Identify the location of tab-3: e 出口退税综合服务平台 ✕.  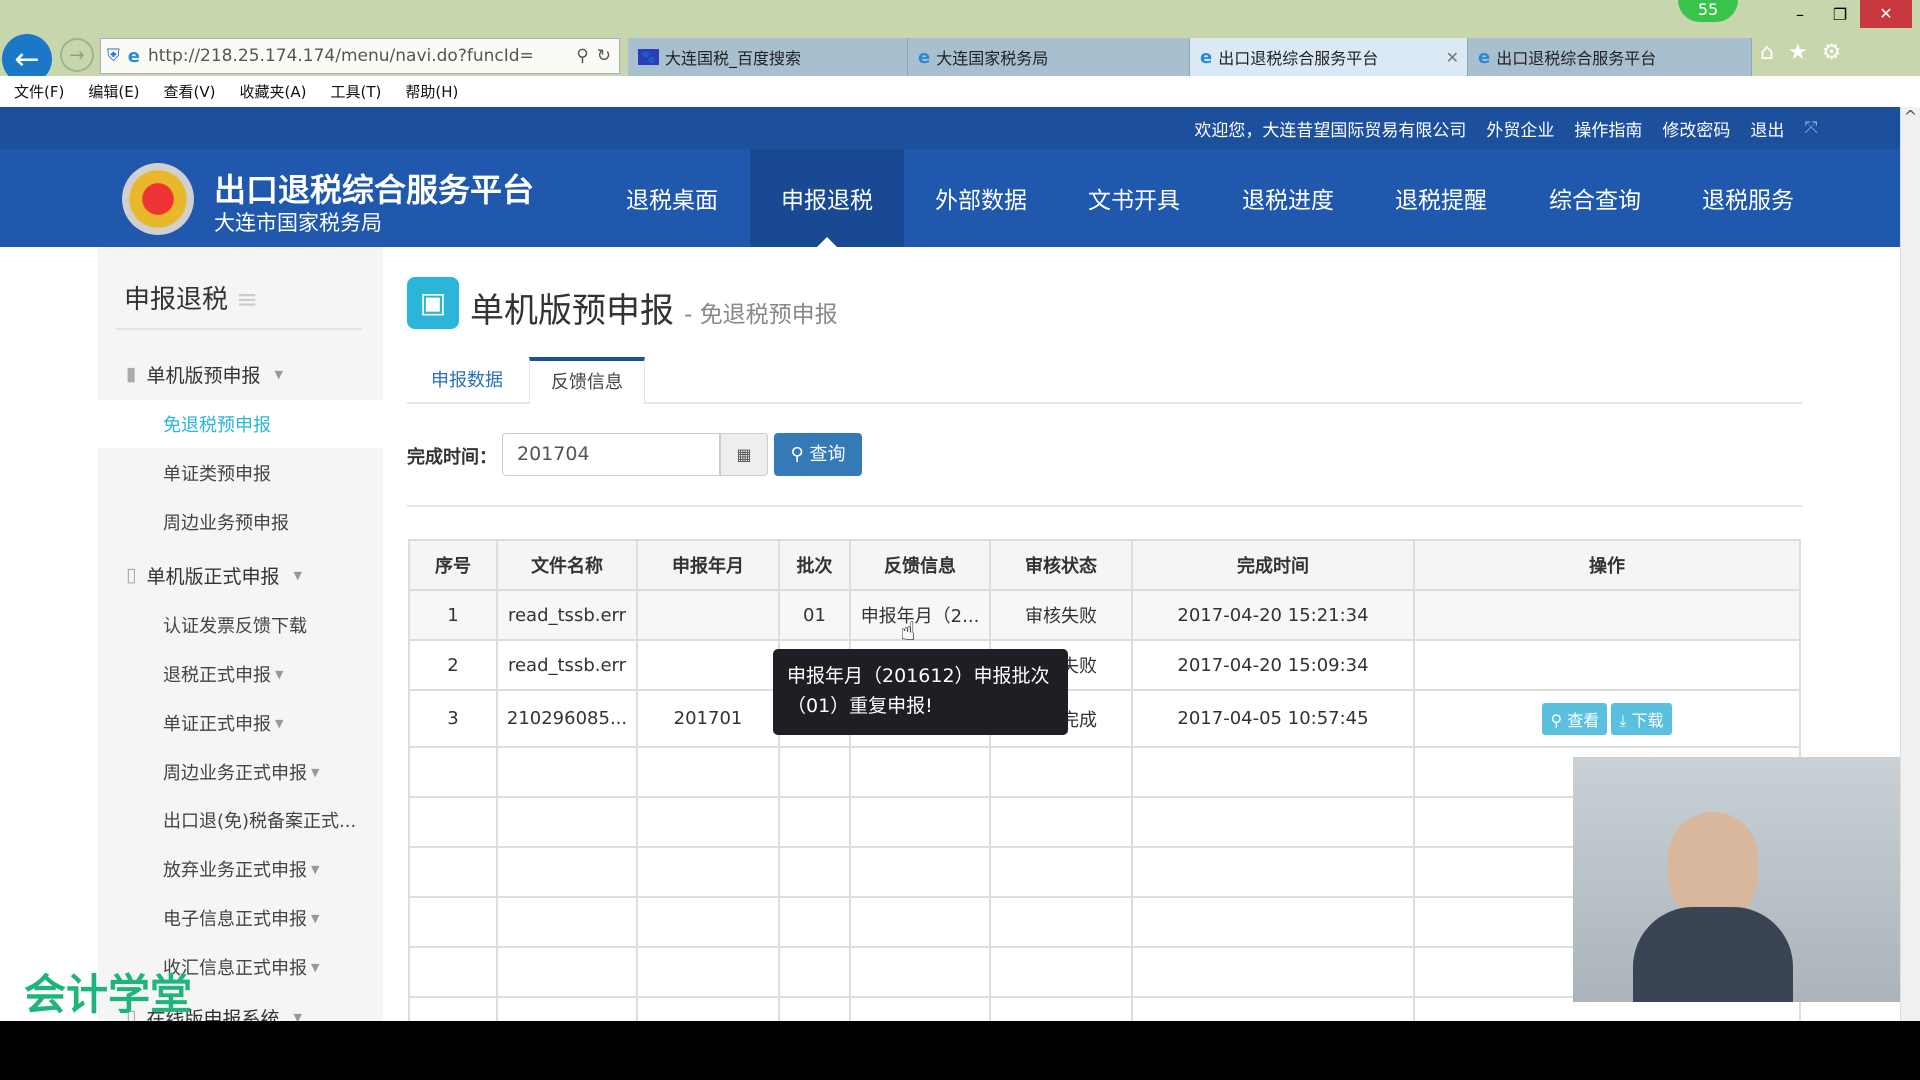
(1329, 57).